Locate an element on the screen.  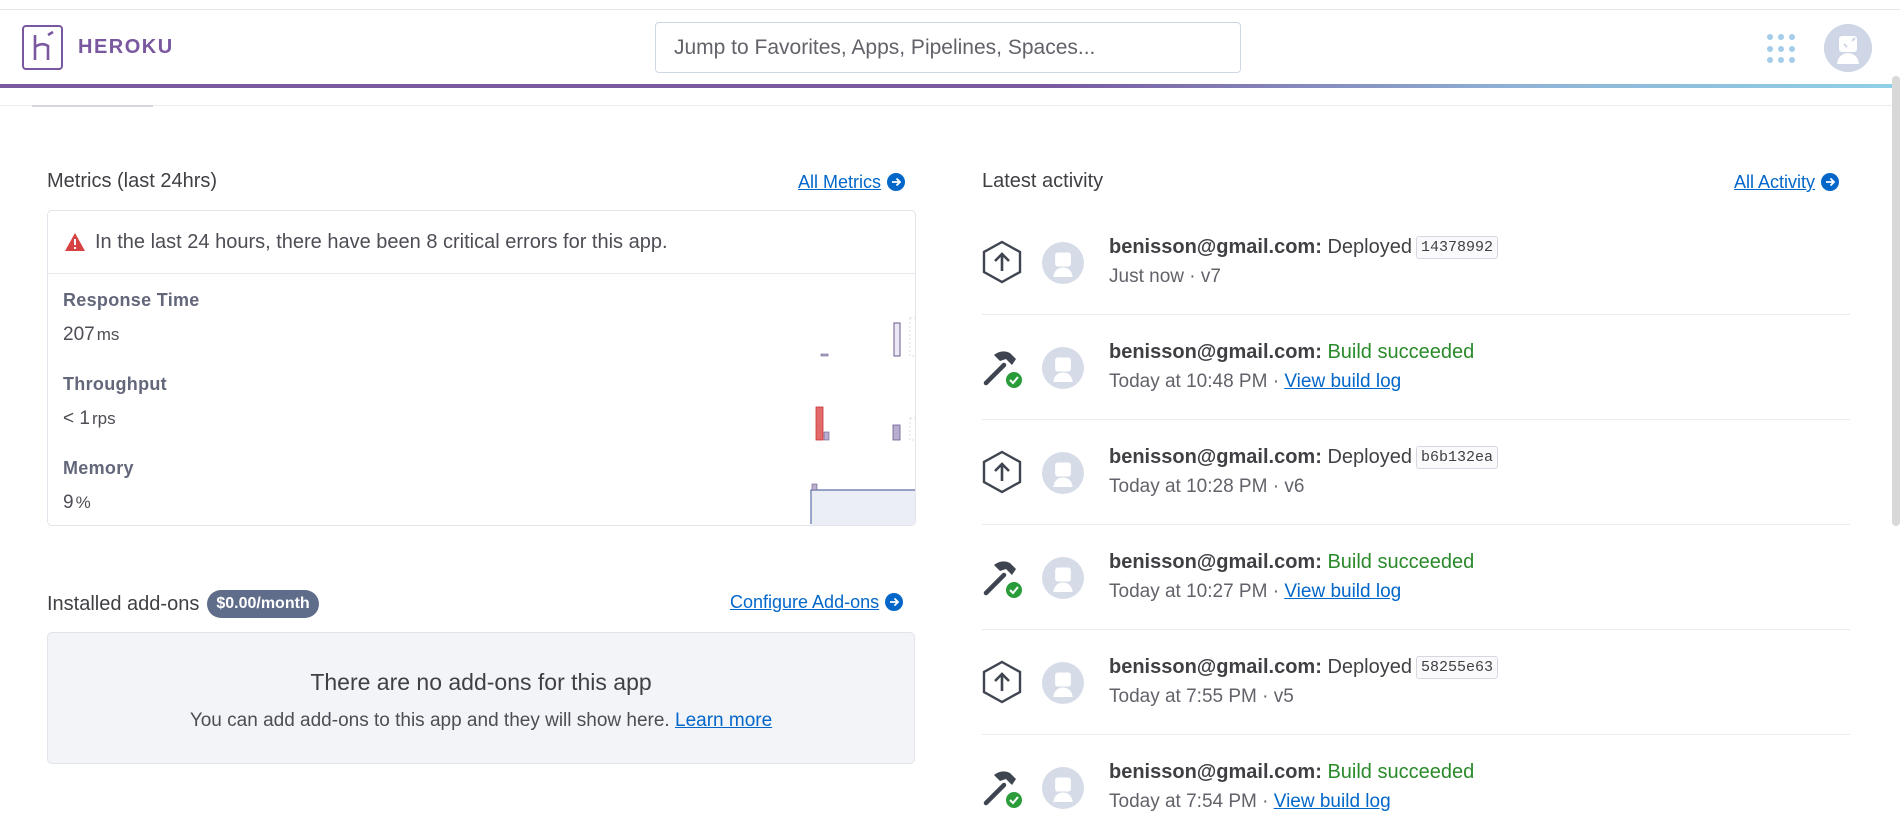
all-activity-label: All Activity is located at coordinates (1774, 182).